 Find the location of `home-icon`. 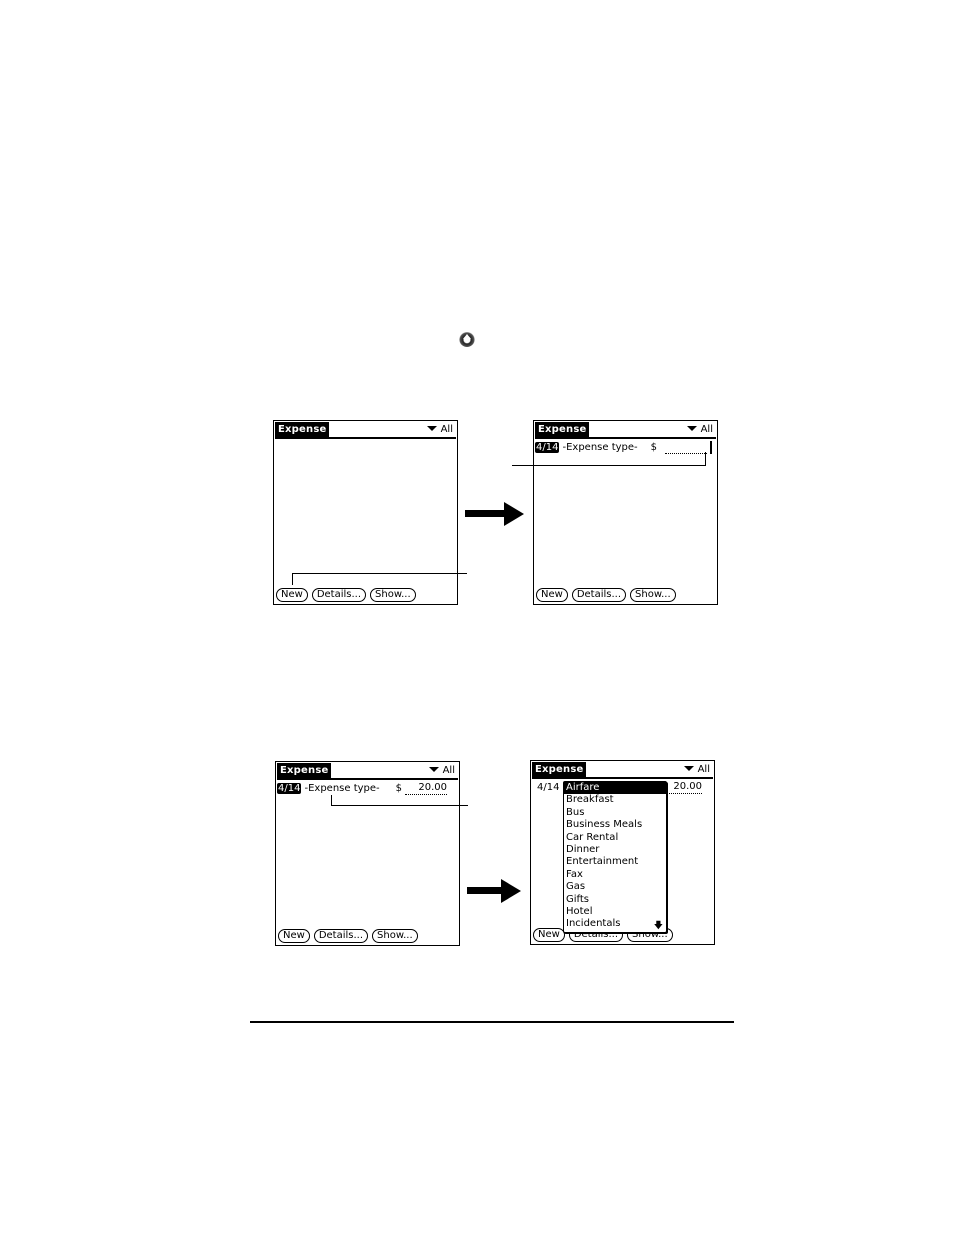

home-icon is located at coordinates (467, 339).